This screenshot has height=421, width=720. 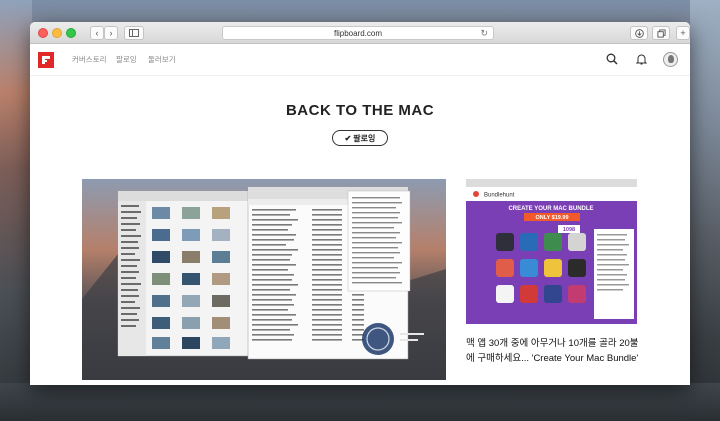 I want to click on close-window-button, so click(x=43, y=33).